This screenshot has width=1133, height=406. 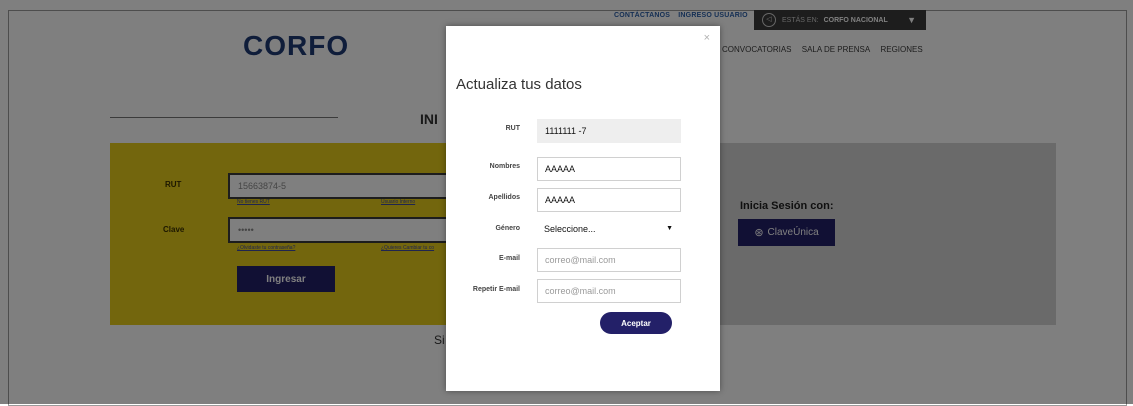 I want to click on nombres-field: AAAAA, so click(x=609, y=169).